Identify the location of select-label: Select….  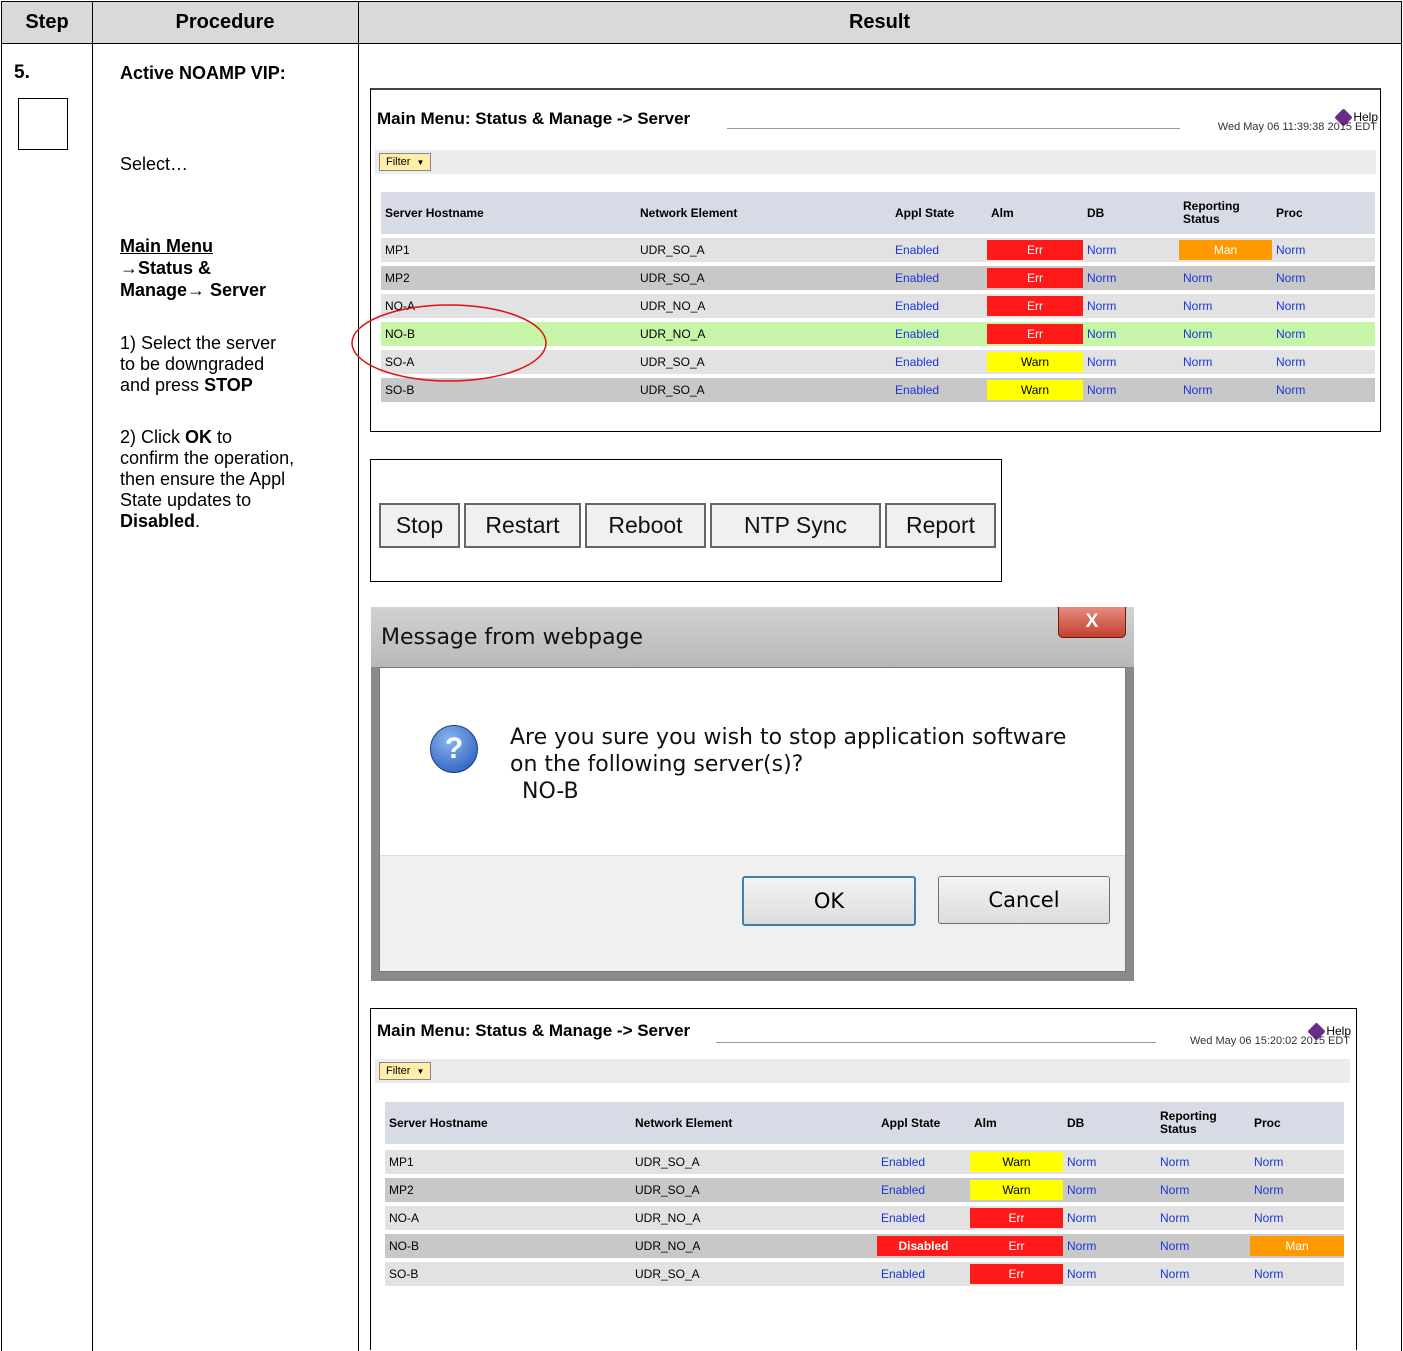
(154, 164).